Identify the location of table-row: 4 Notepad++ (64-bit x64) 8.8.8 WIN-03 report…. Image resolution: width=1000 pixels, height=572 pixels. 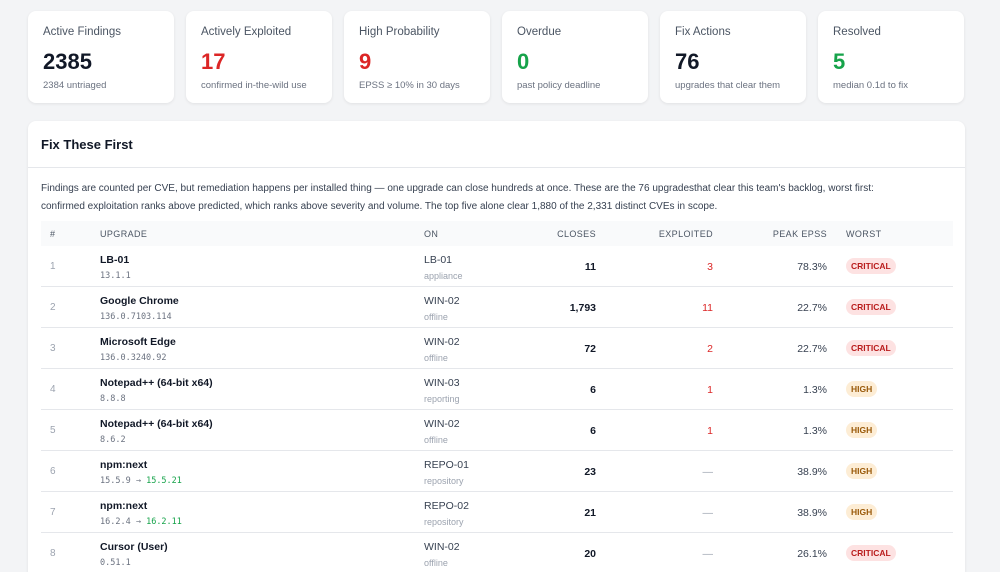
(497, 389).